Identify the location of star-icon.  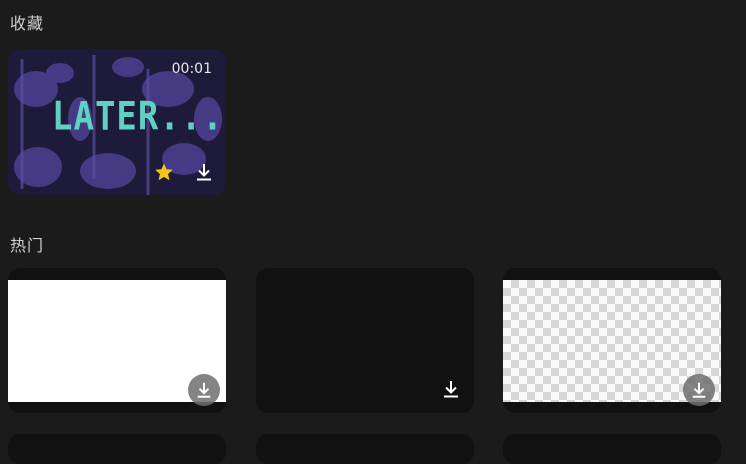
(164, 172).